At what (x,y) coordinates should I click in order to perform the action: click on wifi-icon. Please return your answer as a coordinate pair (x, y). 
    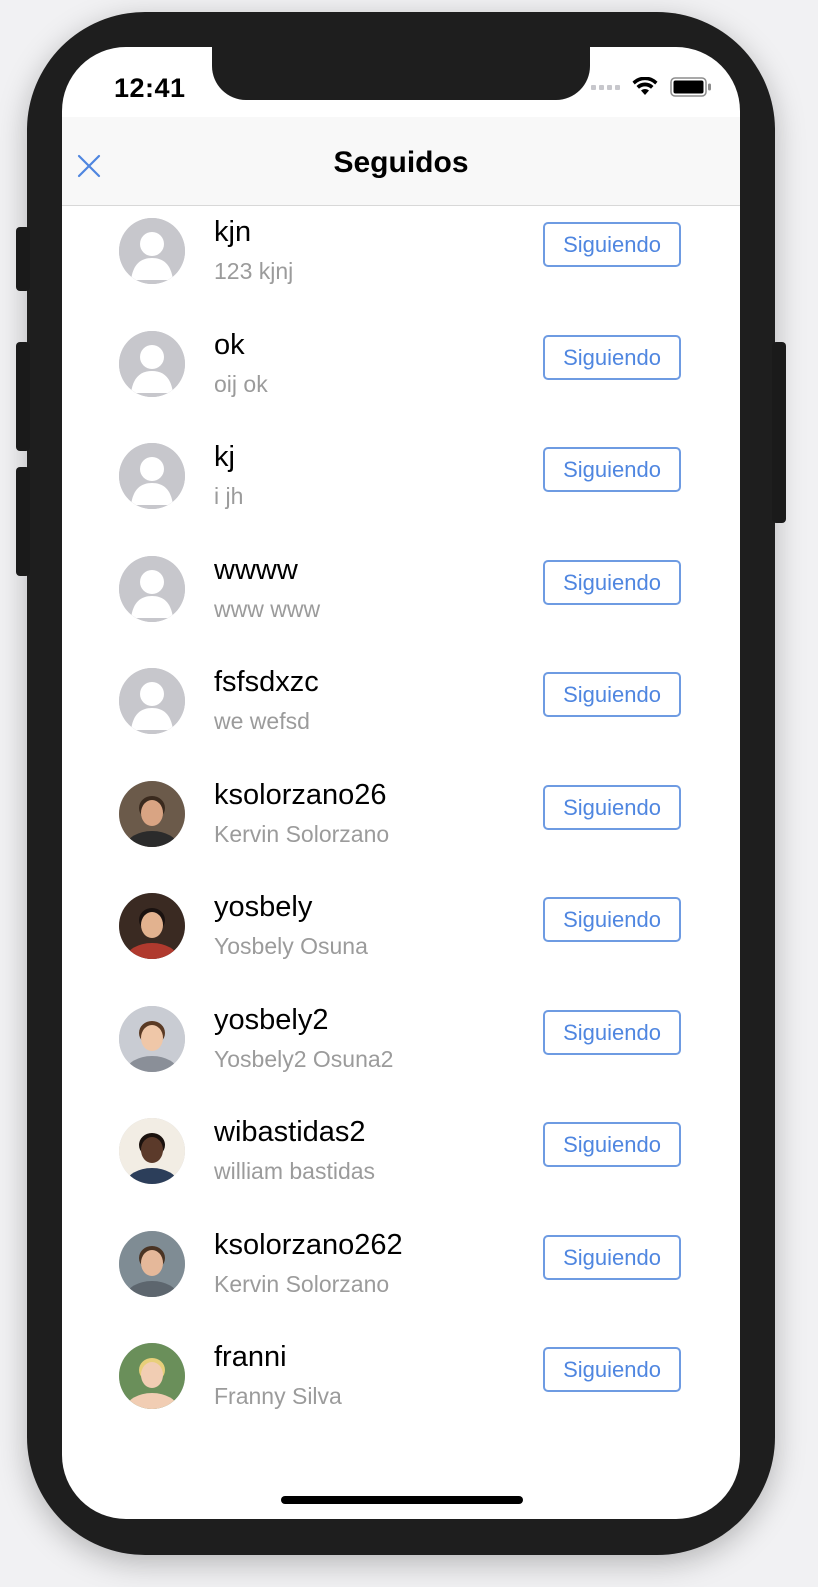
    Looking at the image, I should click on (645, 86).